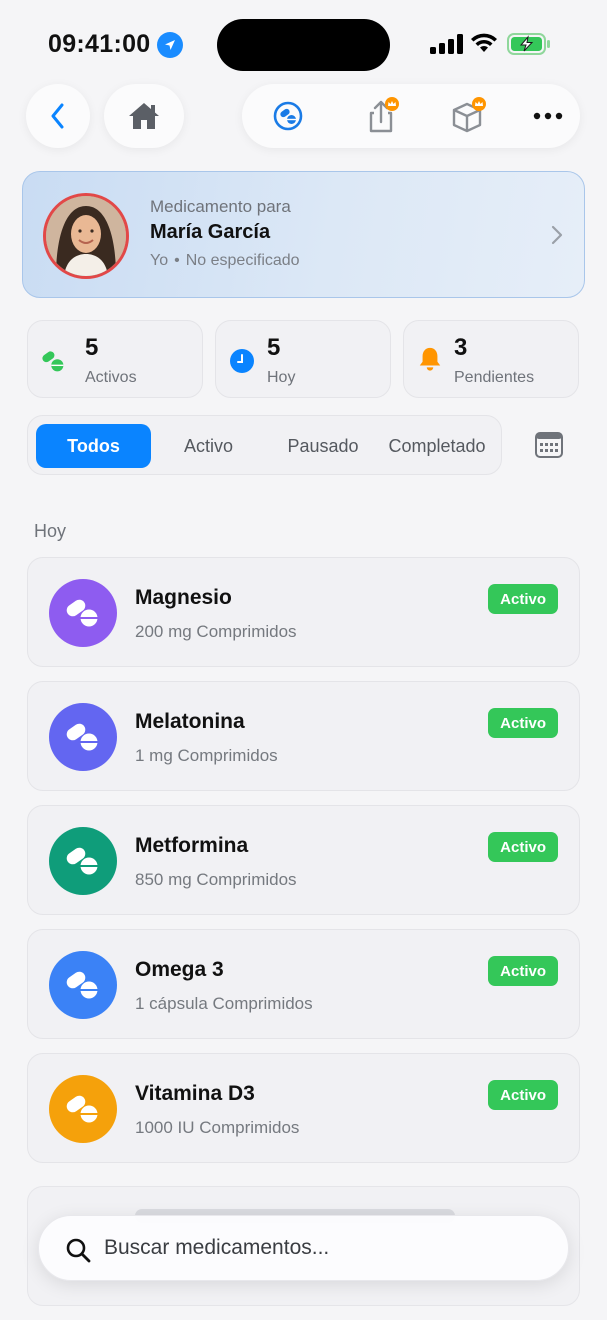 The height and width of the screenshot is (1320, 607). I want to click on stat-label: Hoy, so click(281, 377).